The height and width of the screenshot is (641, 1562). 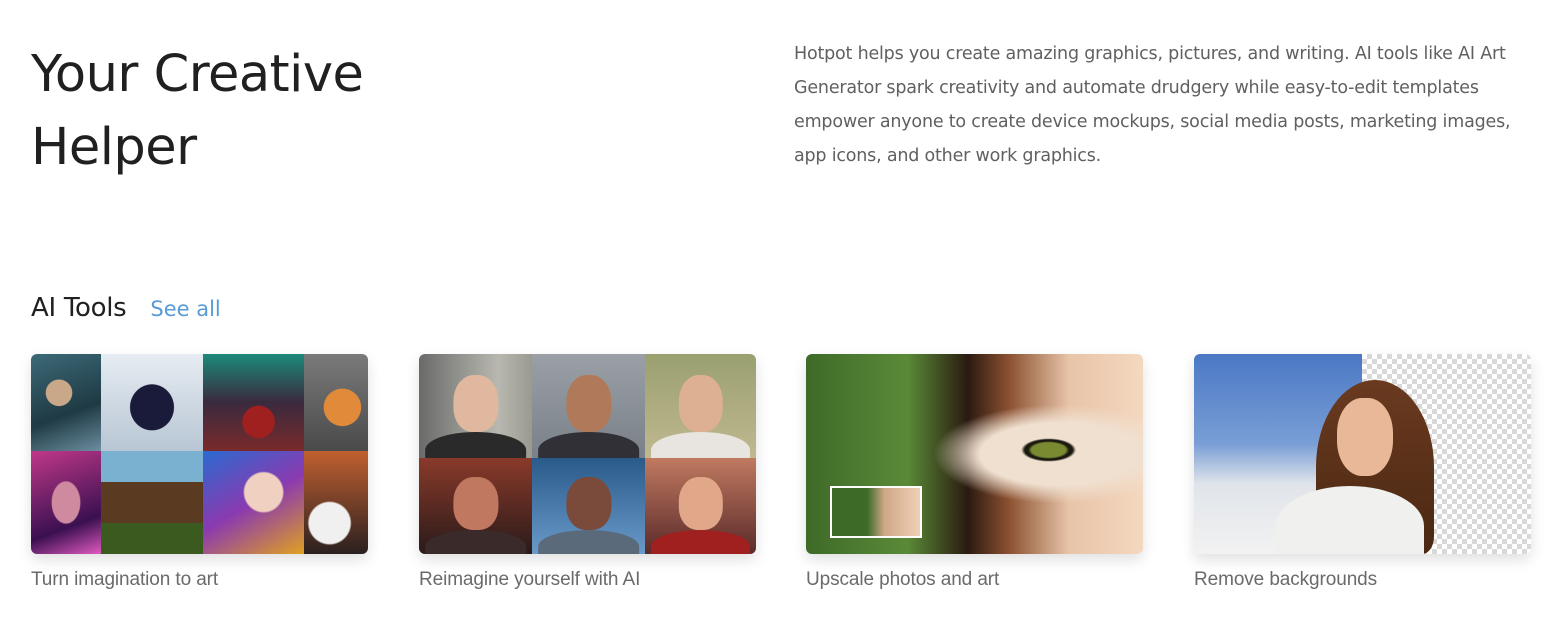 What do you see at coordinates (1362, 580) in the screenshot?
I see `card-caption: Remove backgrounds` at bounding box center [1362, 580].